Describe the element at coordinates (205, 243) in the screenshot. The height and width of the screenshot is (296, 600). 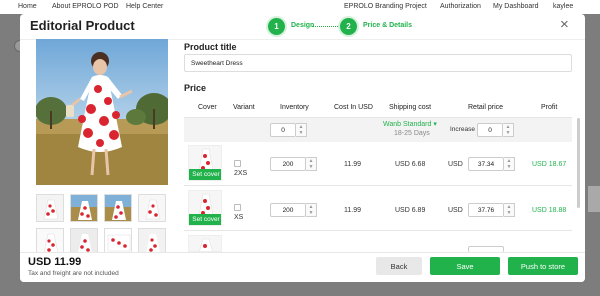
I see `variant-image-partial` at that location.